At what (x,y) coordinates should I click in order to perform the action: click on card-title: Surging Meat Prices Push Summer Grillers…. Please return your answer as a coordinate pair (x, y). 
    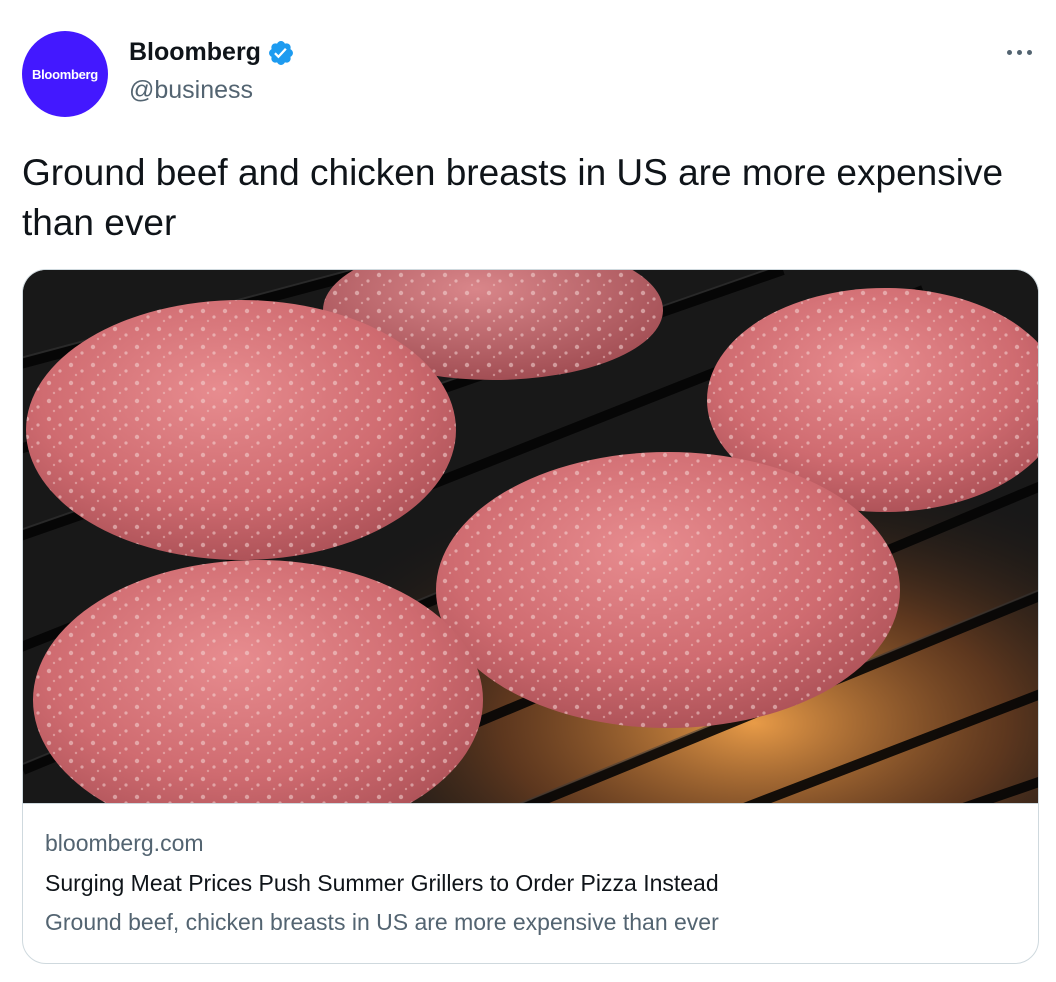
    Looking at the image, I should click on (382, 883).